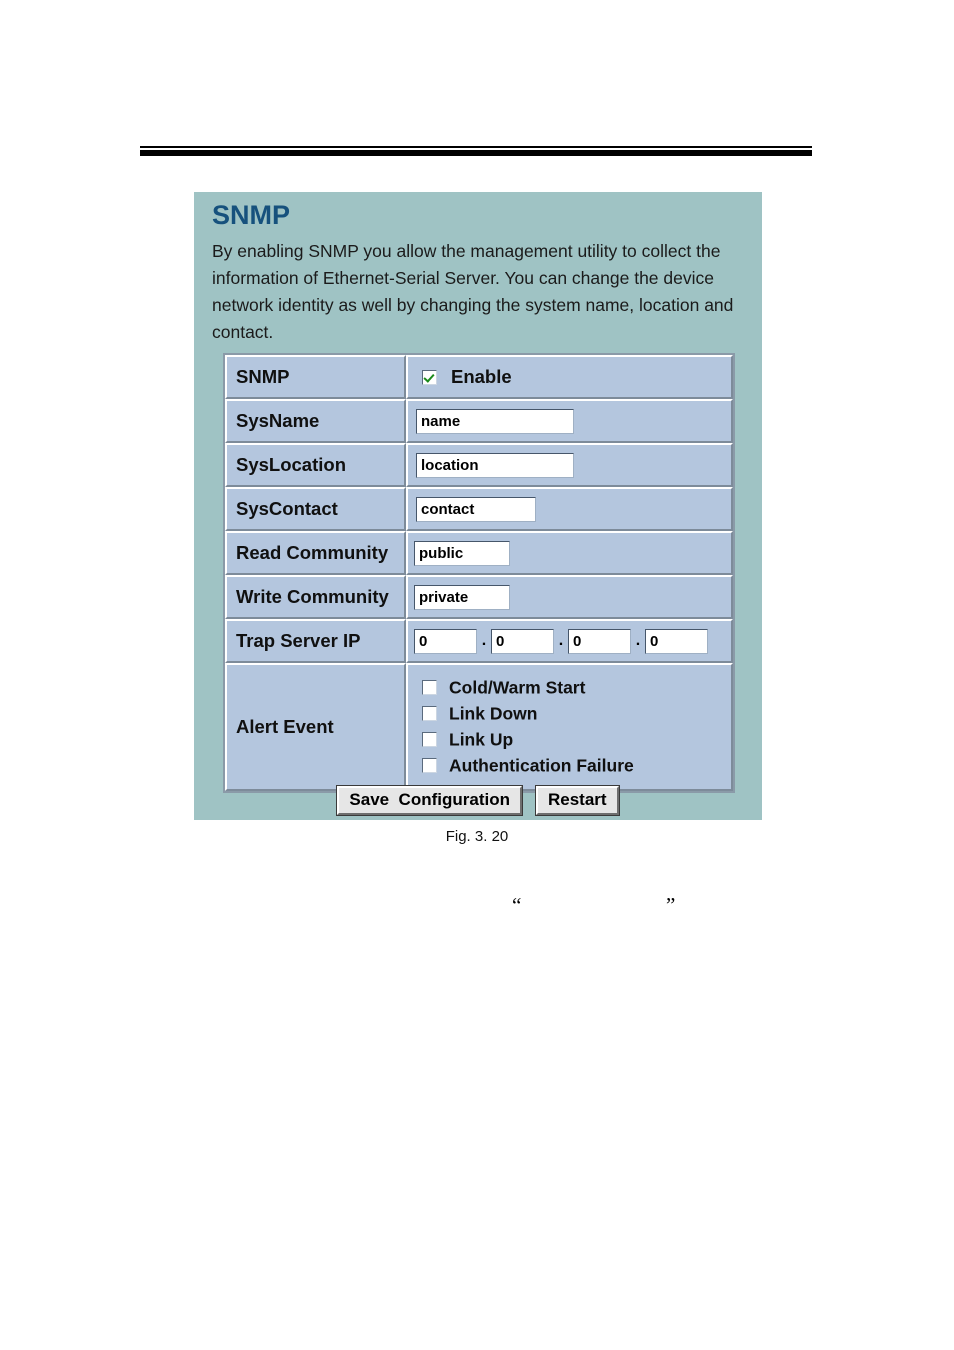 Image resolution: width=954 pixels, height=1350 pixels. What do you see at coordinates (429, 740) in the screenshot?
I see `link-up-checkbox` at bounding box center [429, 740].